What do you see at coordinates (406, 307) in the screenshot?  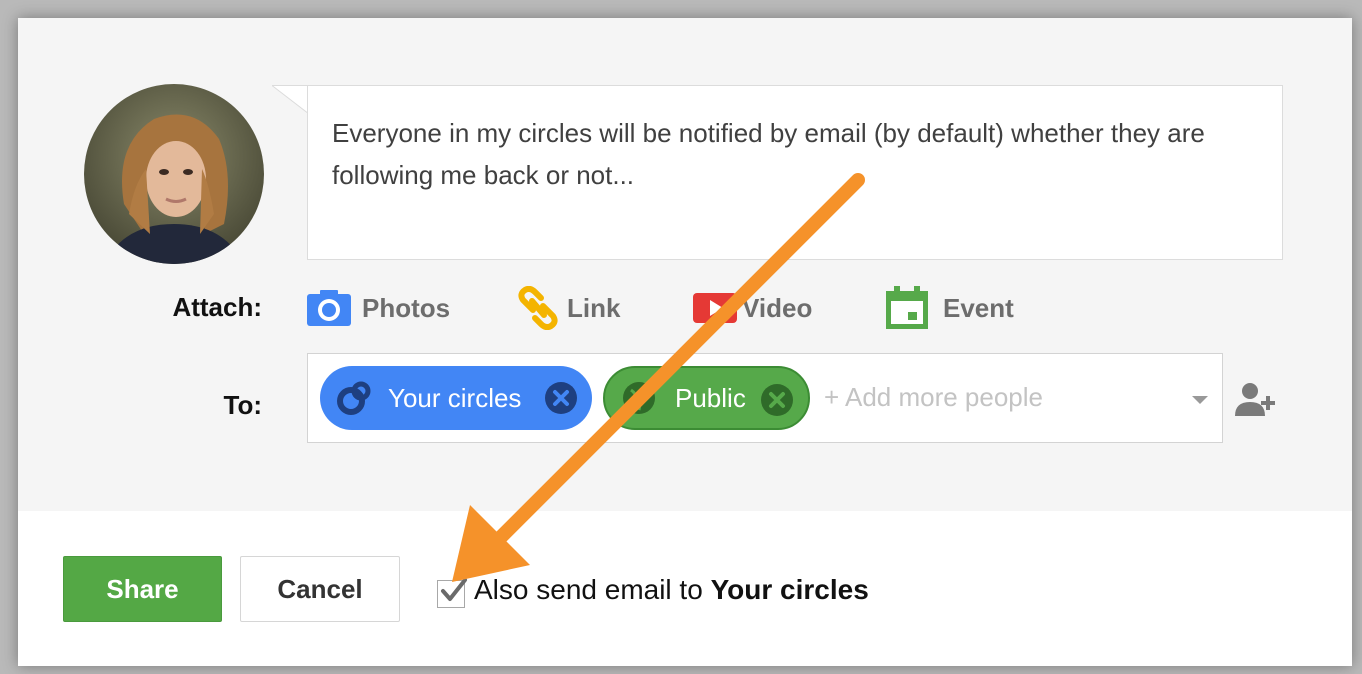 I see `attach-photos-label: Photos` at bounding box center [406, 307].